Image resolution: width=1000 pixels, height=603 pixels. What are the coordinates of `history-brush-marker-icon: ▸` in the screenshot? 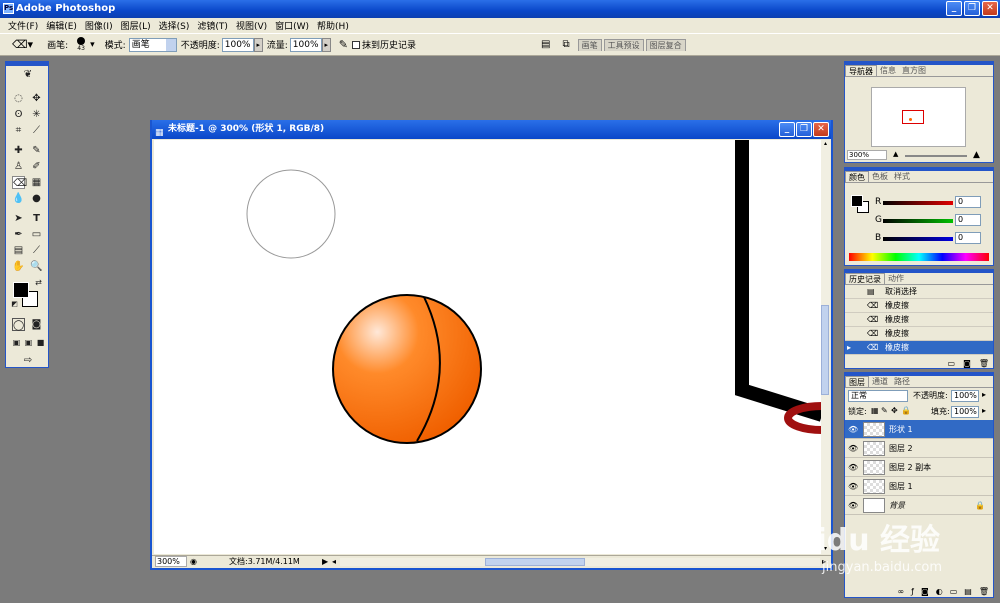 It's located at (849, 348).